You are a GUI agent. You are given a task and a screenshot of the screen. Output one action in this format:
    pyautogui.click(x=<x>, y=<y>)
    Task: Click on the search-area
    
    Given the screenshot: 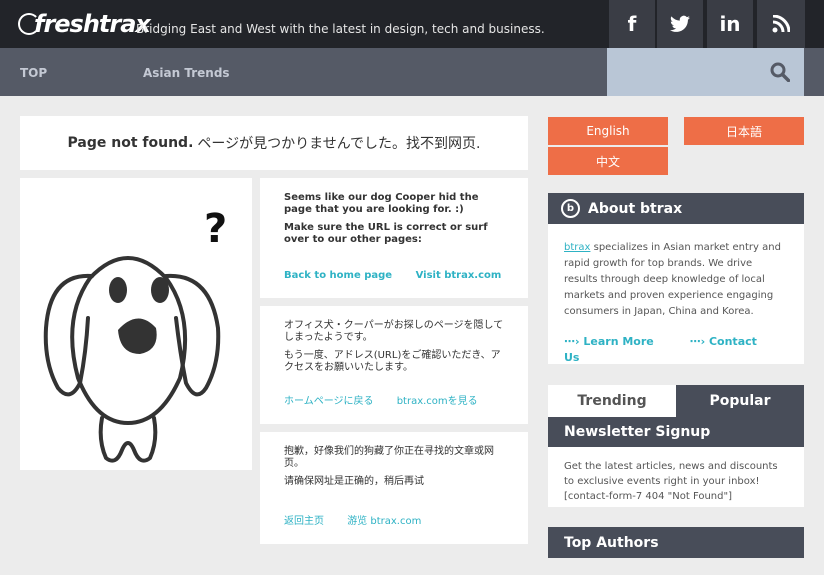 What is the action you would take?
    pyautogui.click(x=705, y=72)
    